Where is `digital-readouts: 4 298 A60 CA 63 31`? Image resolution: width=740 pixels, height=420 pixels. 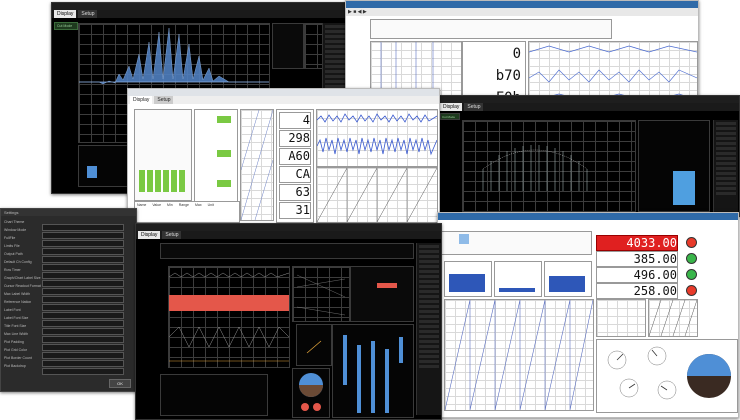 digital-readouts: 4 298 A60 CA 63 31 is located at coordinates (295, 166).